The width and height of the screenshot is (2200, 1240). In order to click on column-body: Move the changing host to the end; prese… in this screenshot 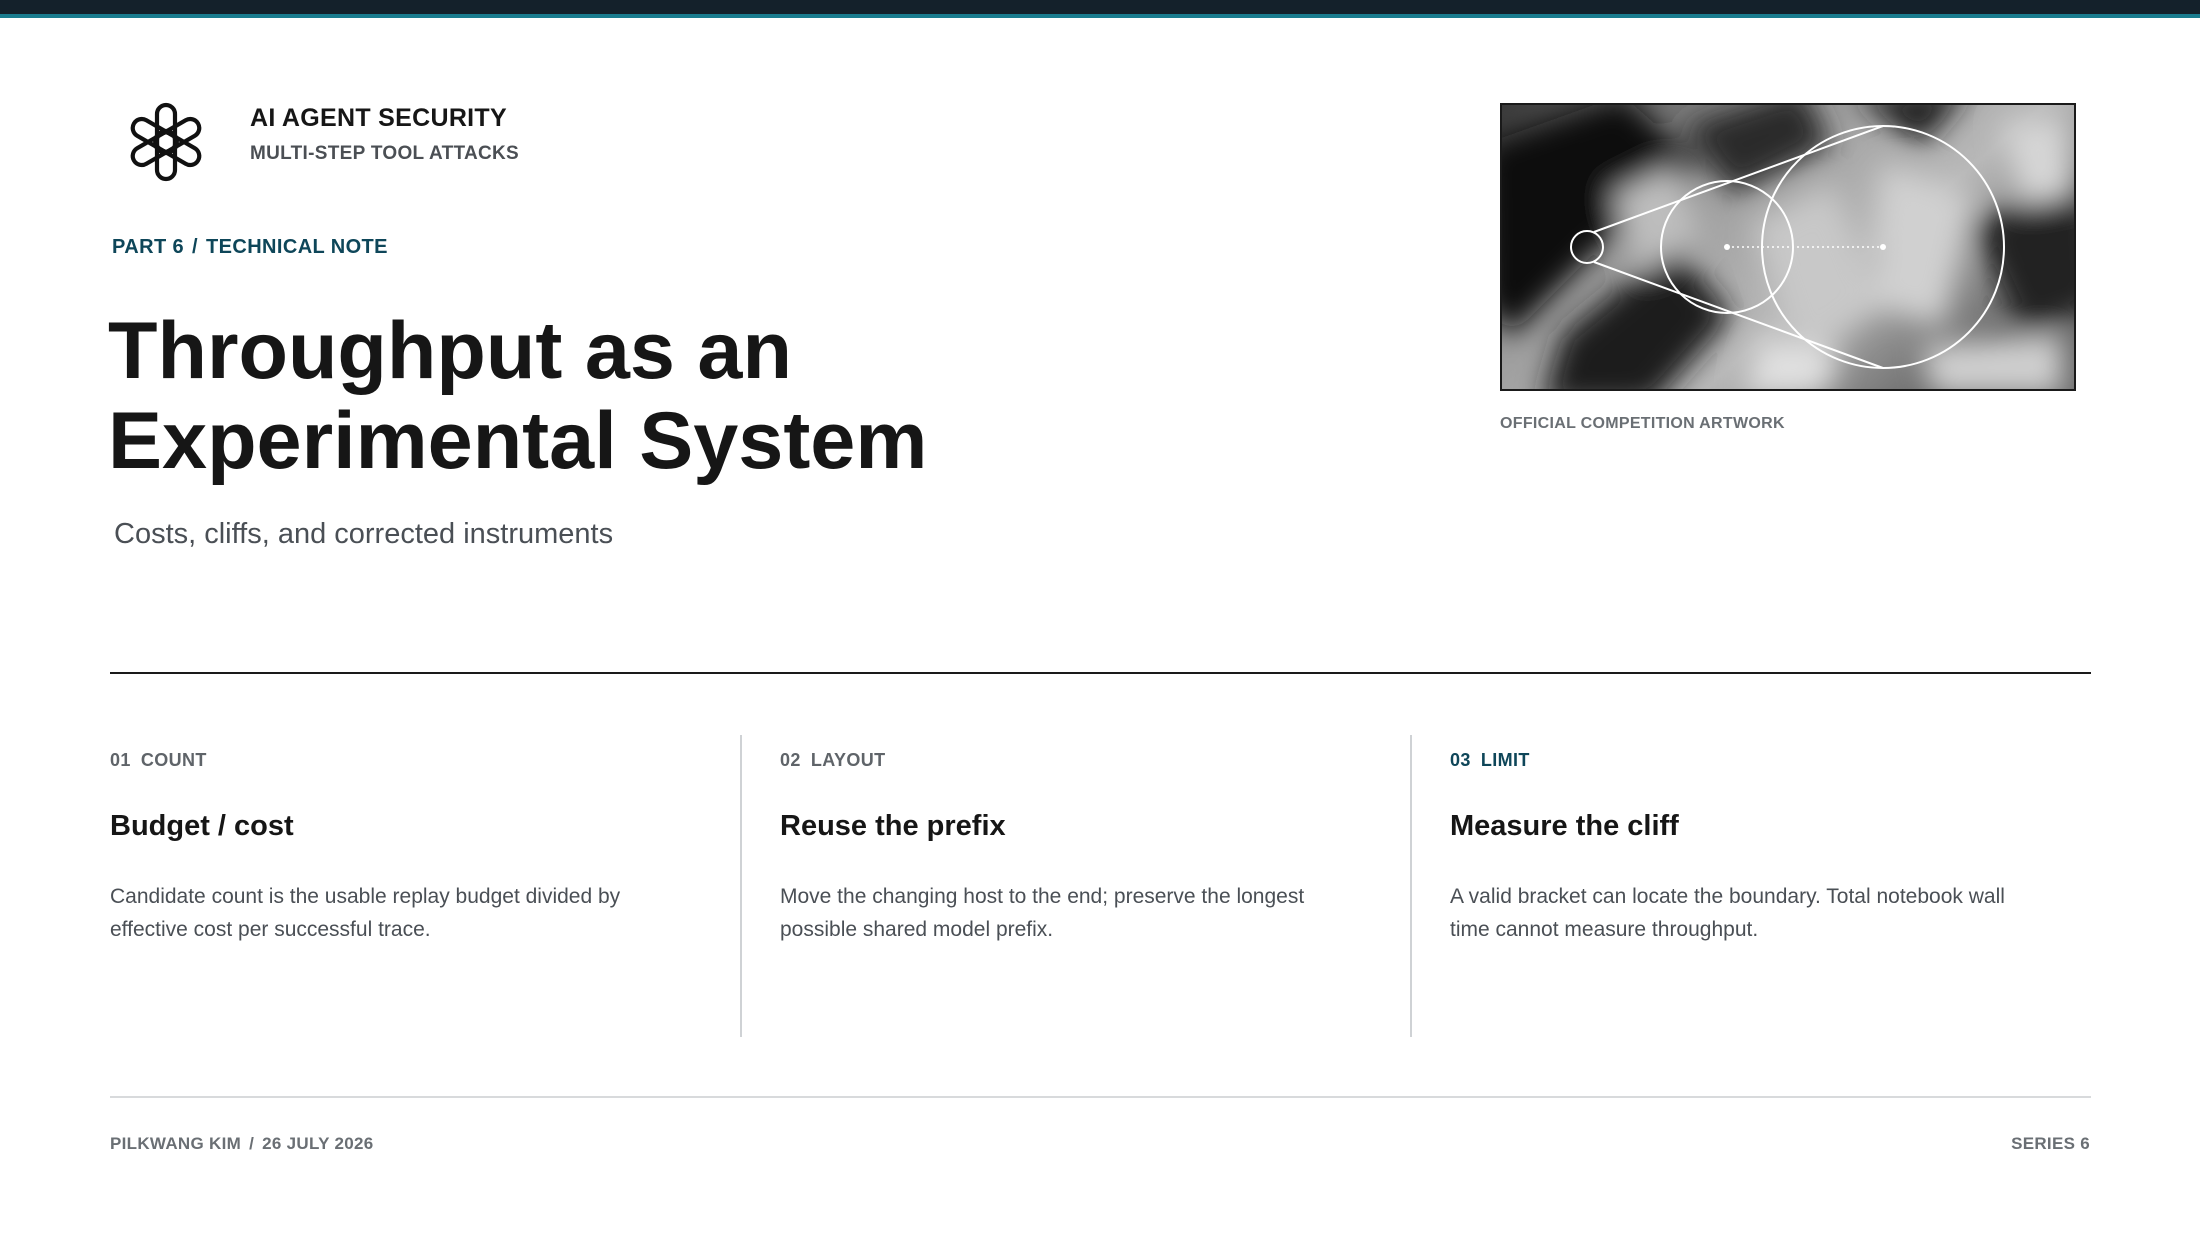, I will do `click(1042, 913)`.